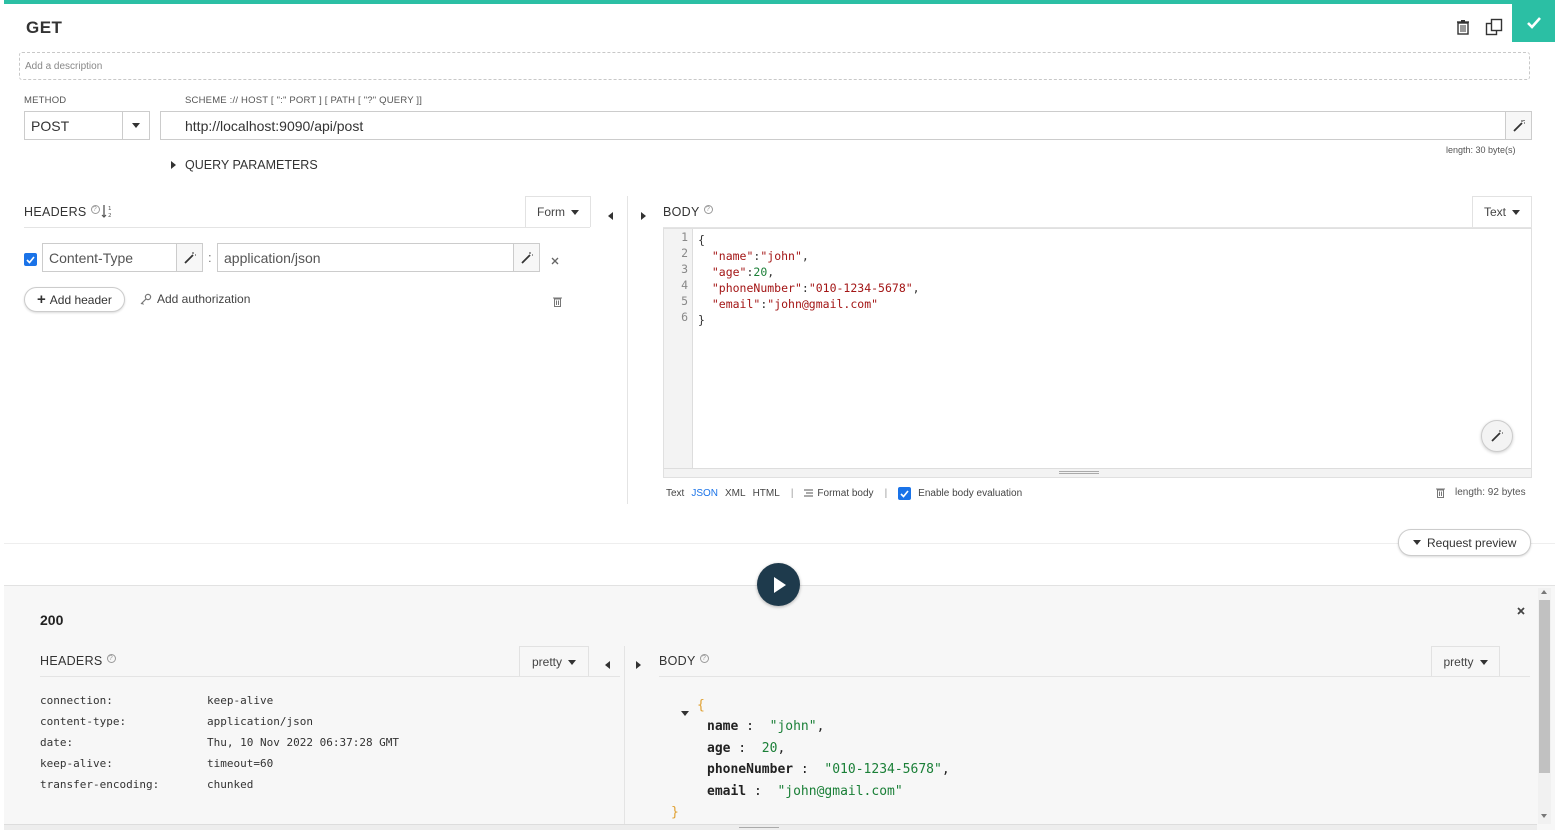 This screenshot has height=830, width=1555. What do you see at coordinates (50, 126) in the screenshot?
I see `method-value: POST` at bounding box center [50, 126].